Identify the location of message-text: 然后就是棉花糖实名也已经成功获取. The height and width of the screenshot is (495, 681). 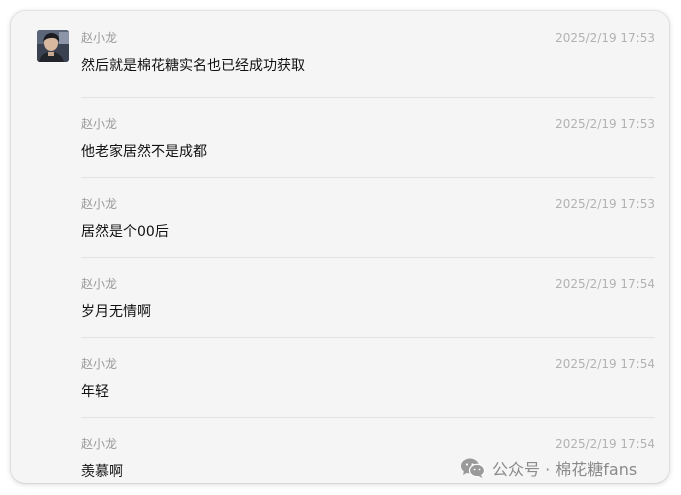
(193, 66).